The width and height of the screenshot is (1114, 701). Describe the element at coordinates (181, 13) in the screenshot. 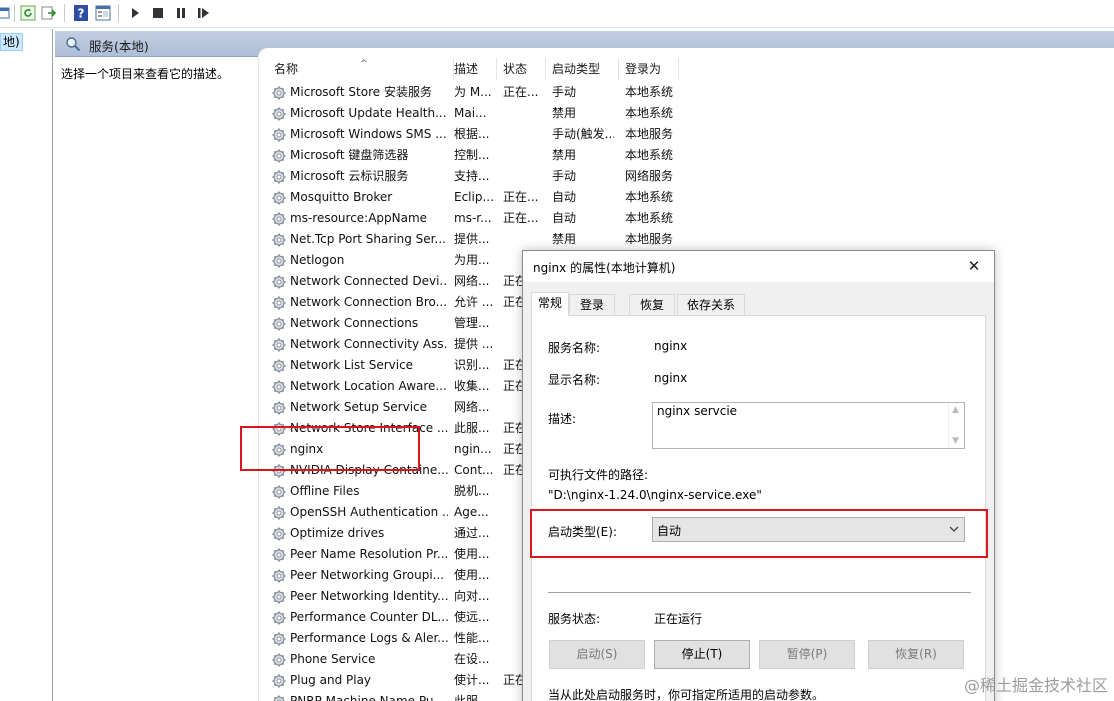

I see `pause-icon` at that location.